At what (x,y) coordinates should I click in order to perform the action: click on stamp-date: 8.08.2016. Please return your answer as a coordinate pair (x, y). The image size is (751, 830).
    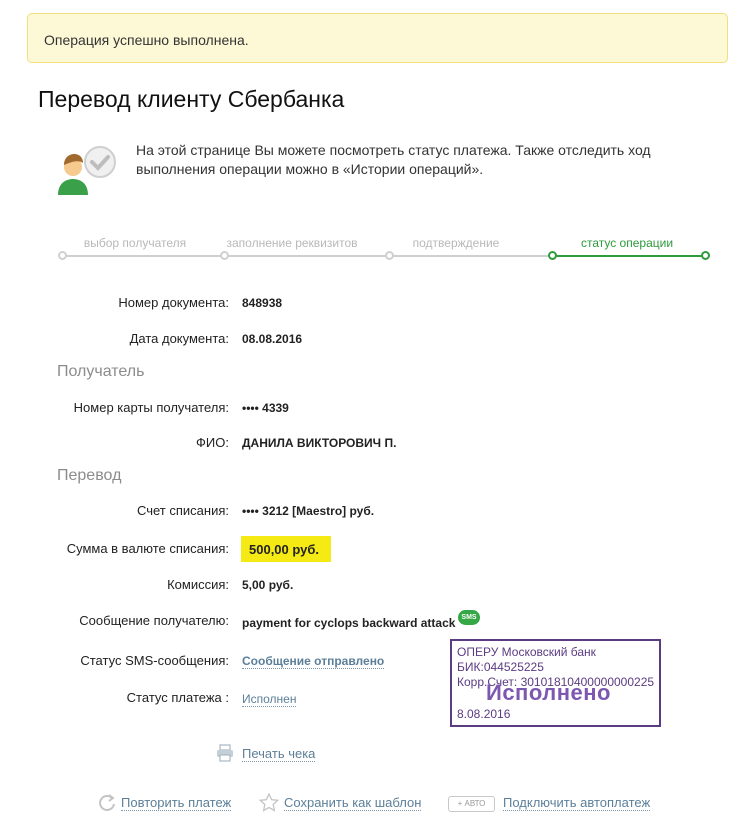
    Looking at the image, I should click on (484, 714).